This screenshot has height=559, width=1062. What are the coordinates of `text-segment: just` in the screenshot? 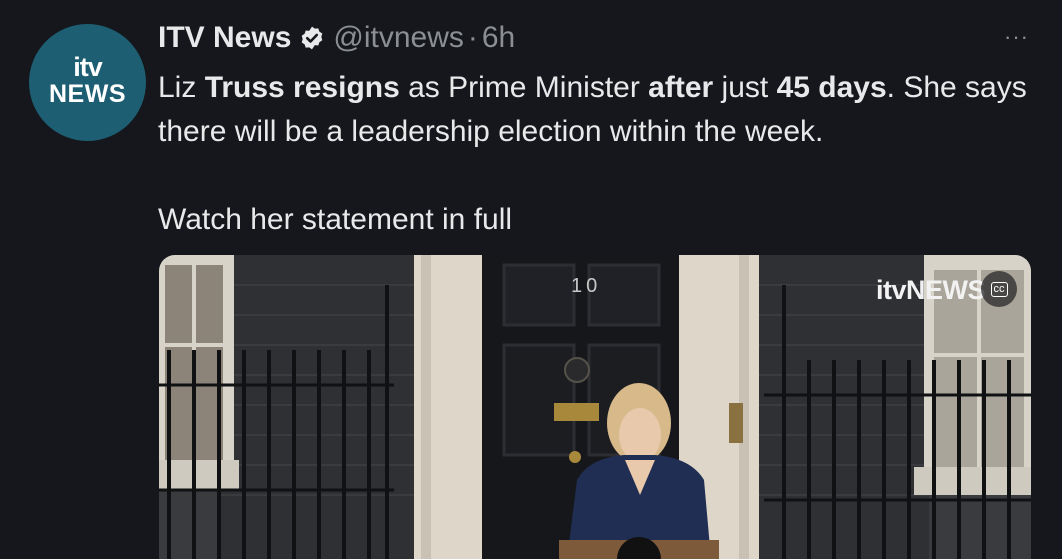 It's located at (745, 87).